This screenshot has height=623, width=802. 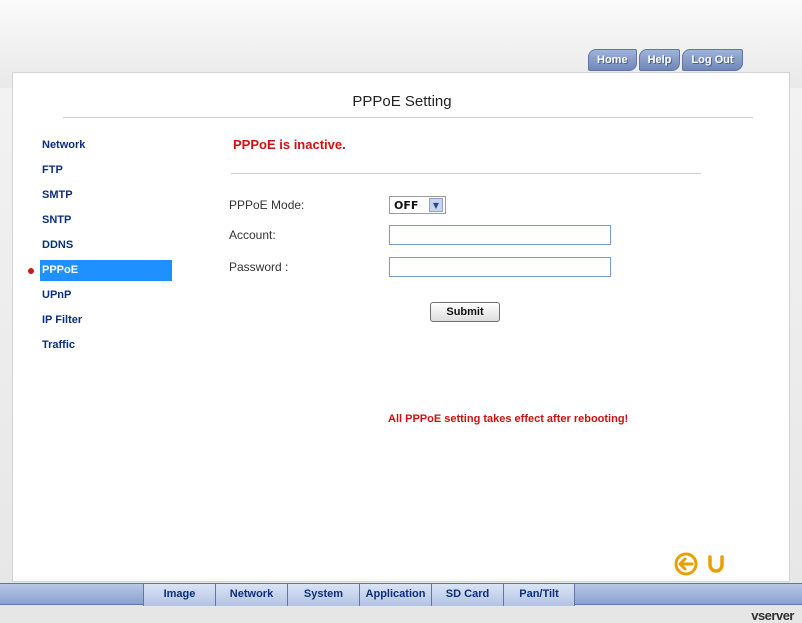 I want to click on sidebar-item-traffic: Traffic, so click(x=115, y=345).